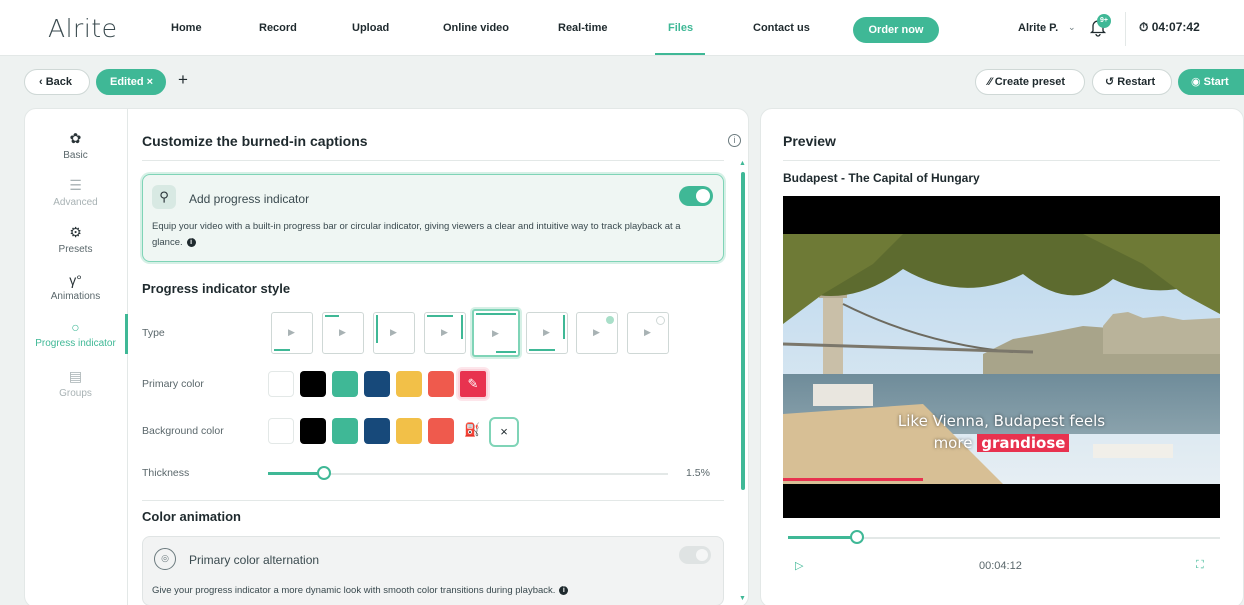 The image size is (1244, 605). I want to click on create-preset-button: ⁄⁄ Create preset, so click(1030, 82).